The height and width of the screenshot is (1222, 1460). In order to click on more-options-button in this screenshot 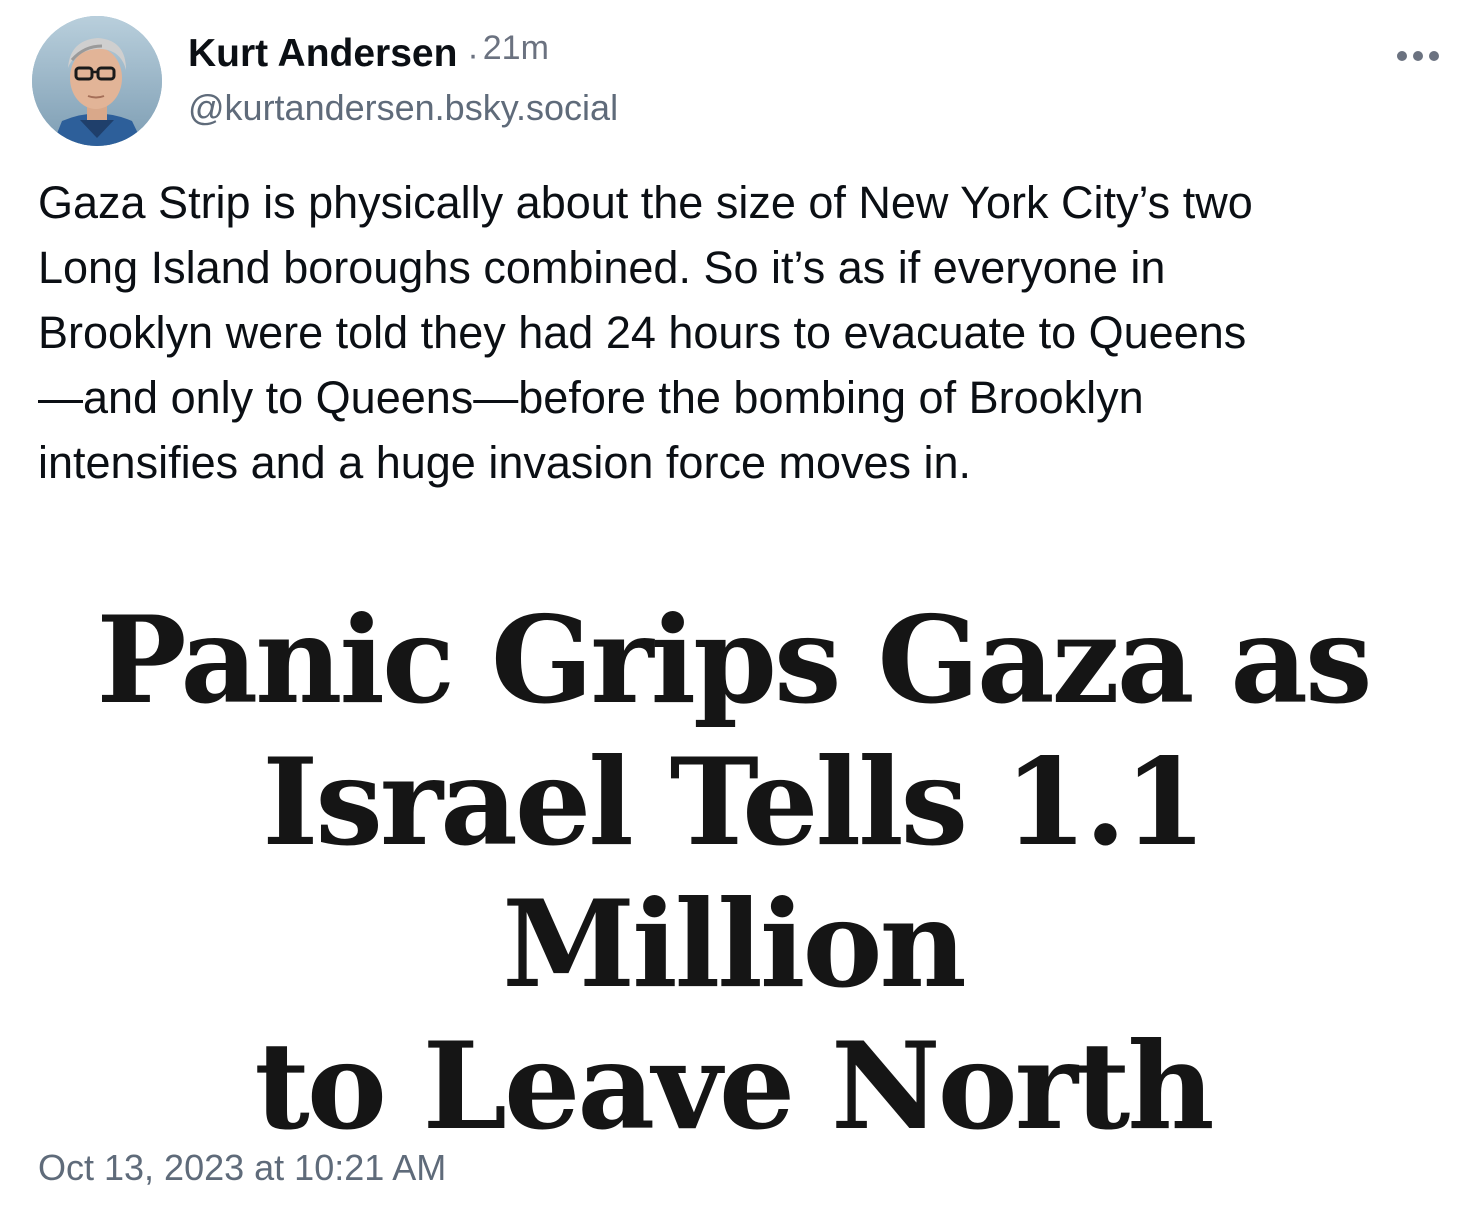, I will do `click(1420, 56)`.